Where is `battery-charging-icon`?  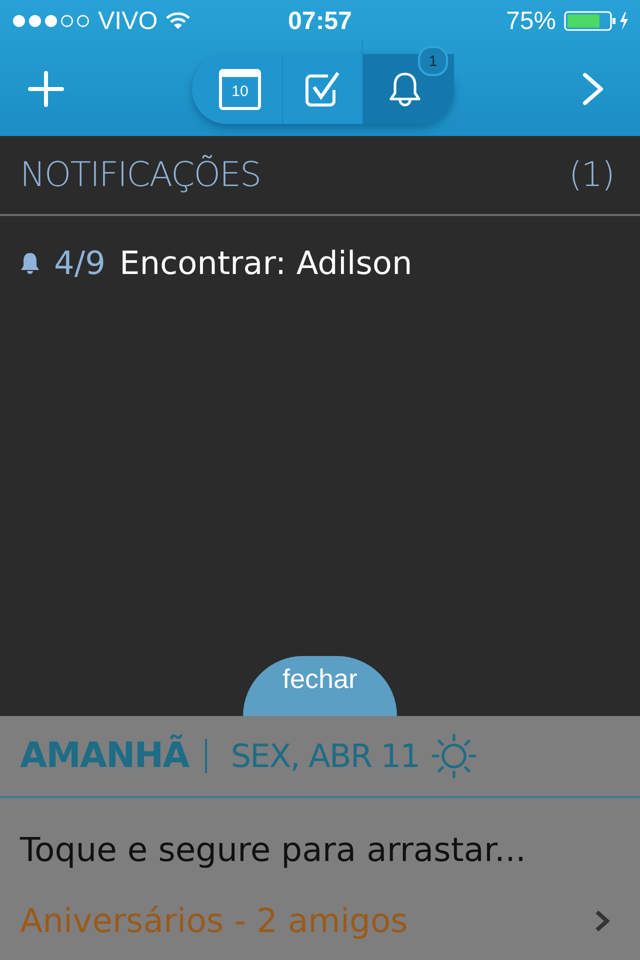
battery-charging-icon is located at coordinates (597, 21).